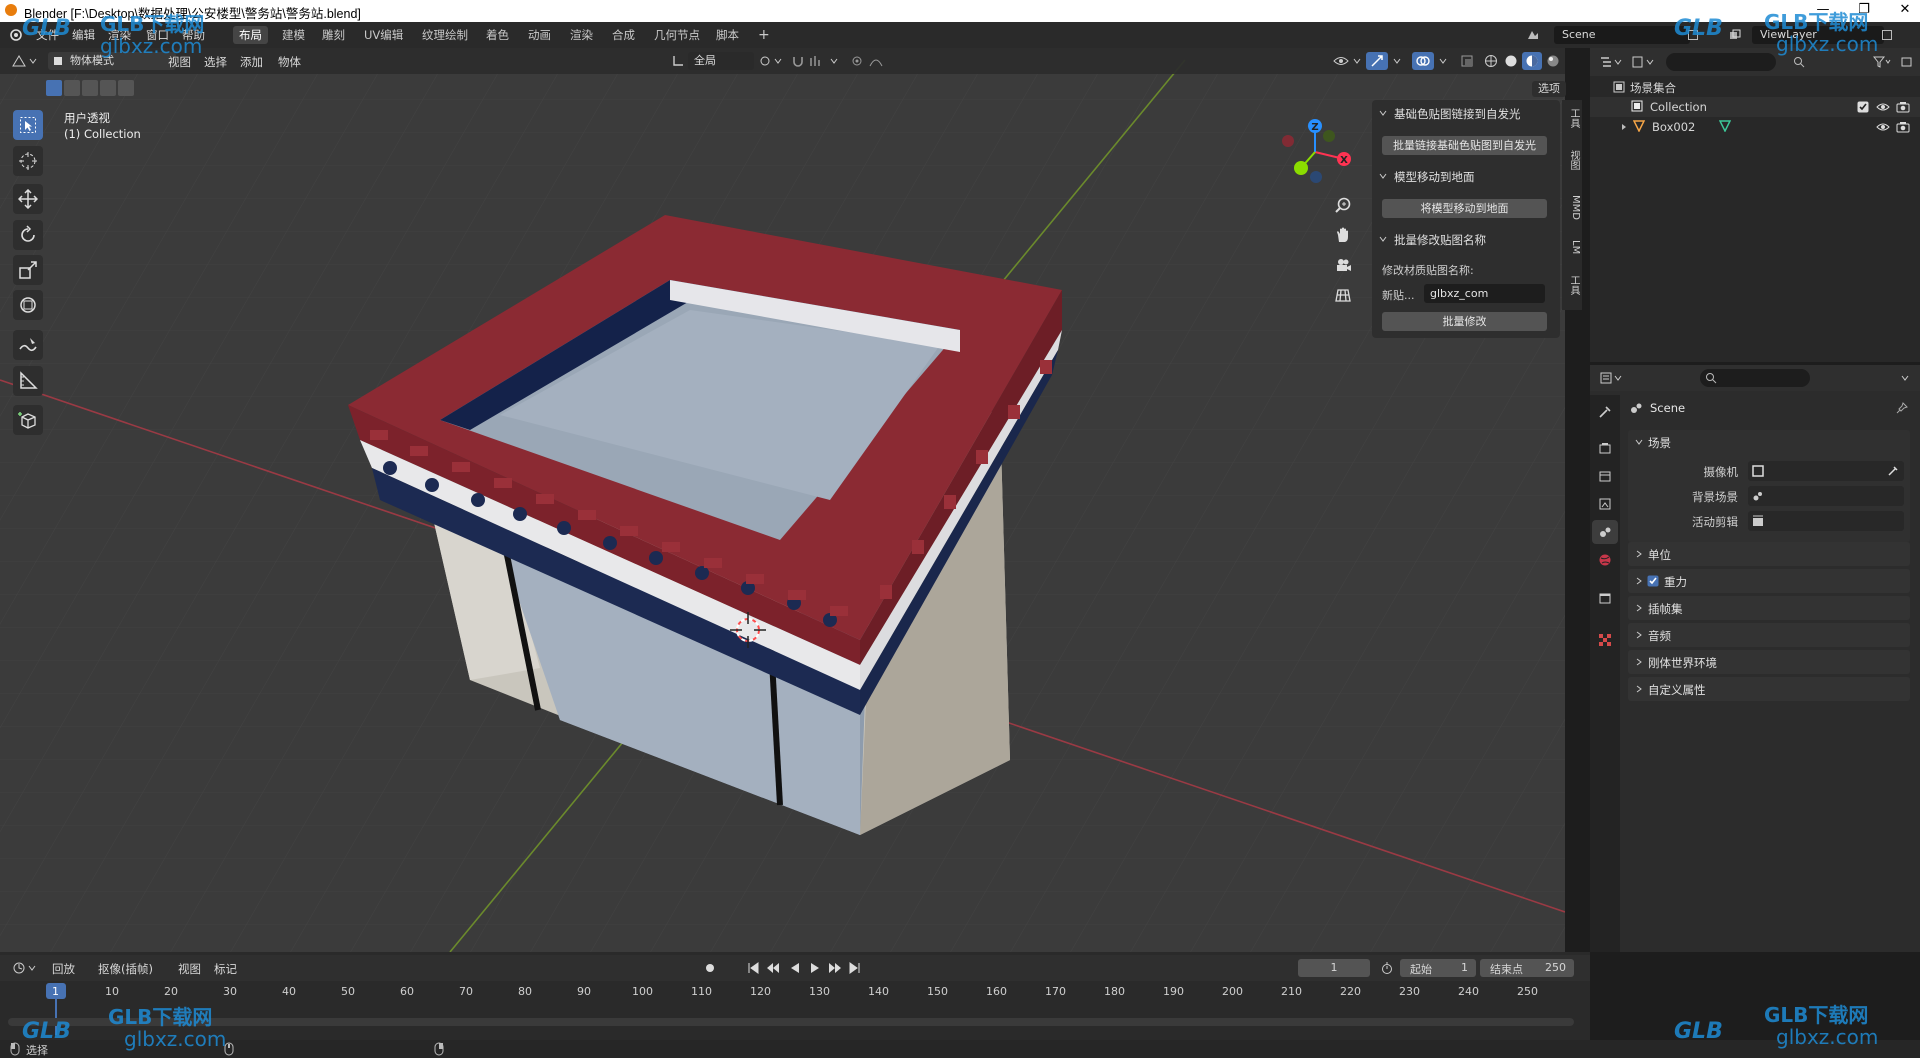 The width and height of the screenshot is (1920, 1058). What do you see at coordinates (1491, 61) in the screenshot?
I see `wireframe-shading-icon` at bounding box center [1491, 61].